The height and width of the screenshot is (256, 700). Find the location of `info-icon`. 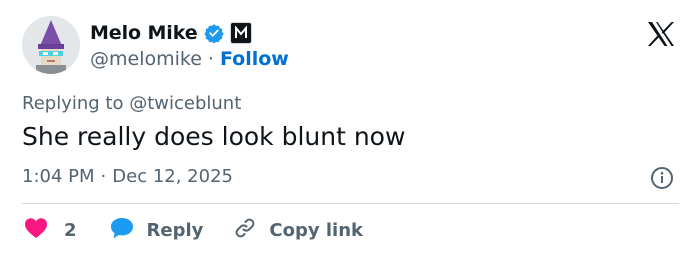

info-icon is located at coordinates (662, 180).